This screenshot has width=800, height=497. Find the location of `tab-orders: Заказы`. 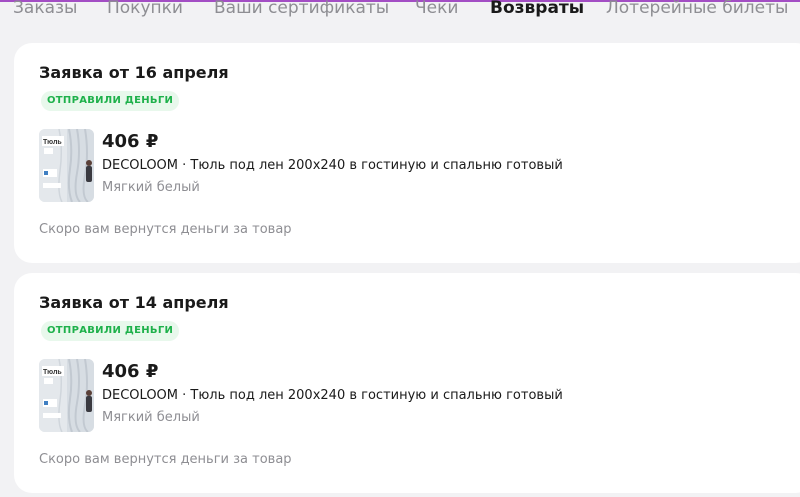

tab-orders: Заказы is located at coordinates (45, 10).